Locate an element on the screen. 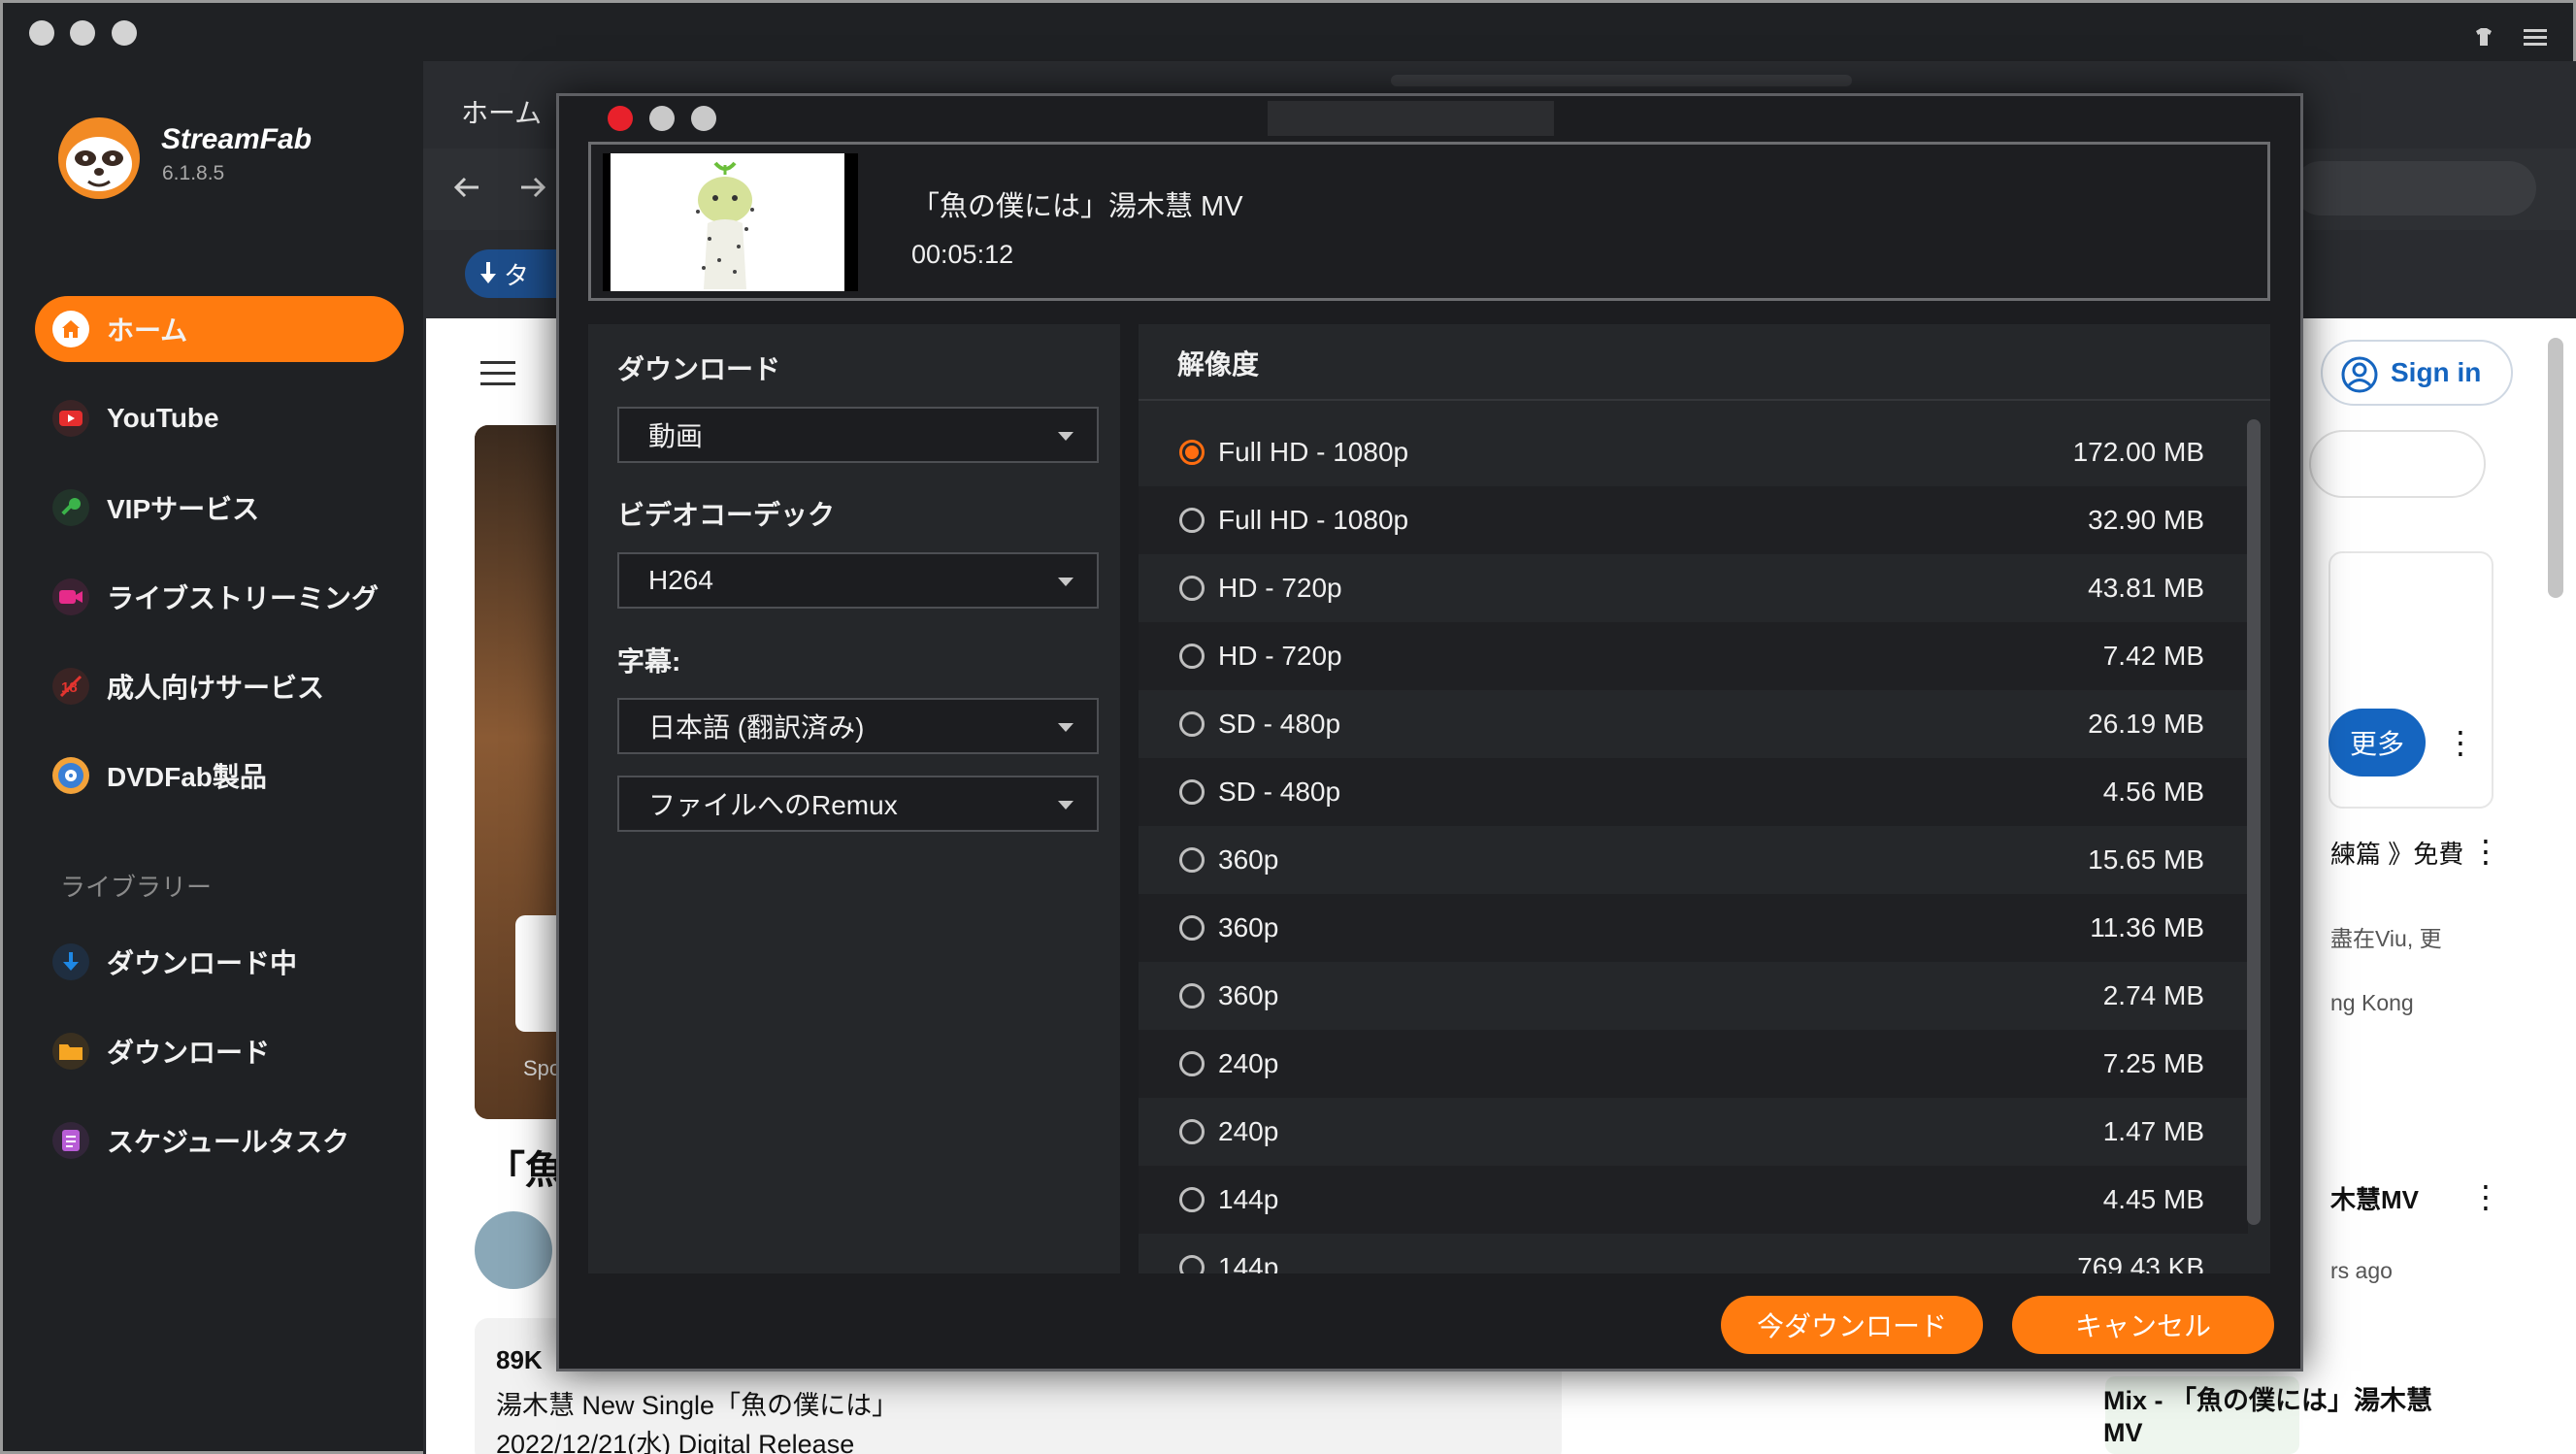 The width and height of the screenshot is (2576, 1454). resolution-label: 240p is located at coordinates (1248, 1131).